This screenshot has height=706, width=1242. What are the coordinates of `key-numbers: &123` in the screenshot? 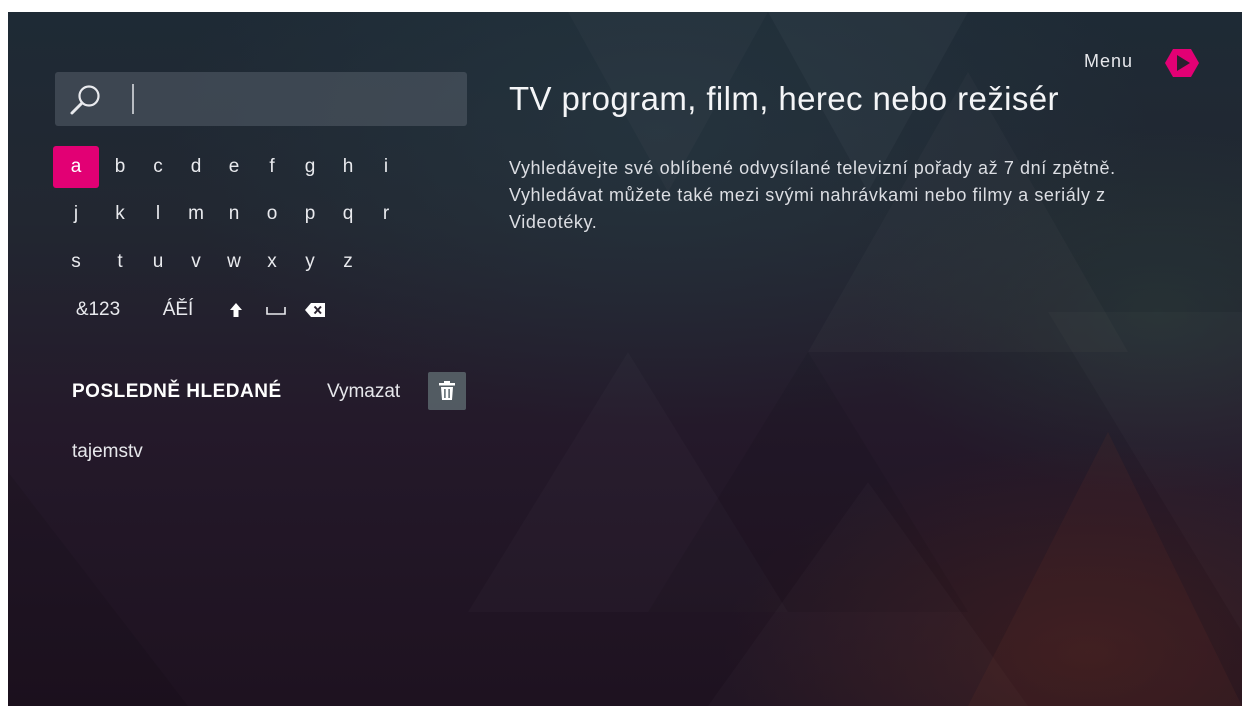 It's located at (98, 310).